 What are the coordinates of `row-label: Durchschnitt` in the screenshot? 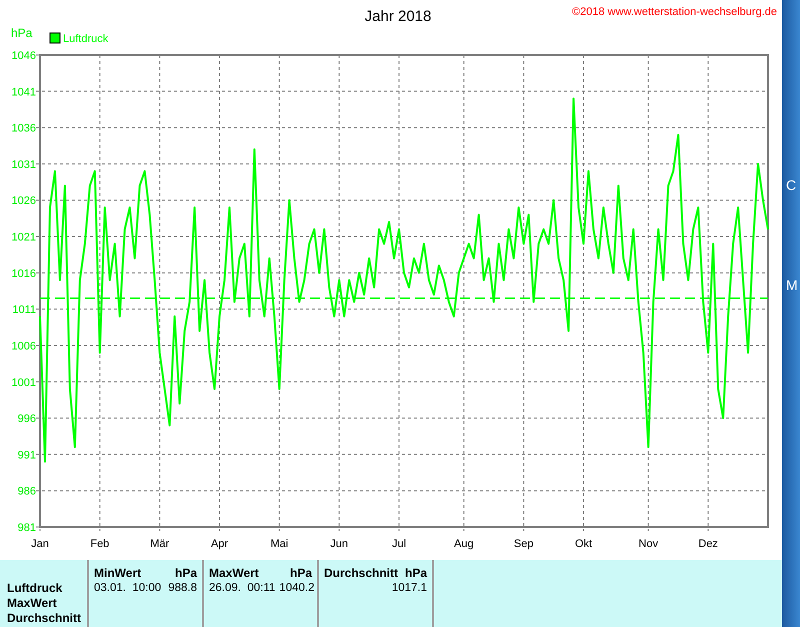 It's located at (44, 618).